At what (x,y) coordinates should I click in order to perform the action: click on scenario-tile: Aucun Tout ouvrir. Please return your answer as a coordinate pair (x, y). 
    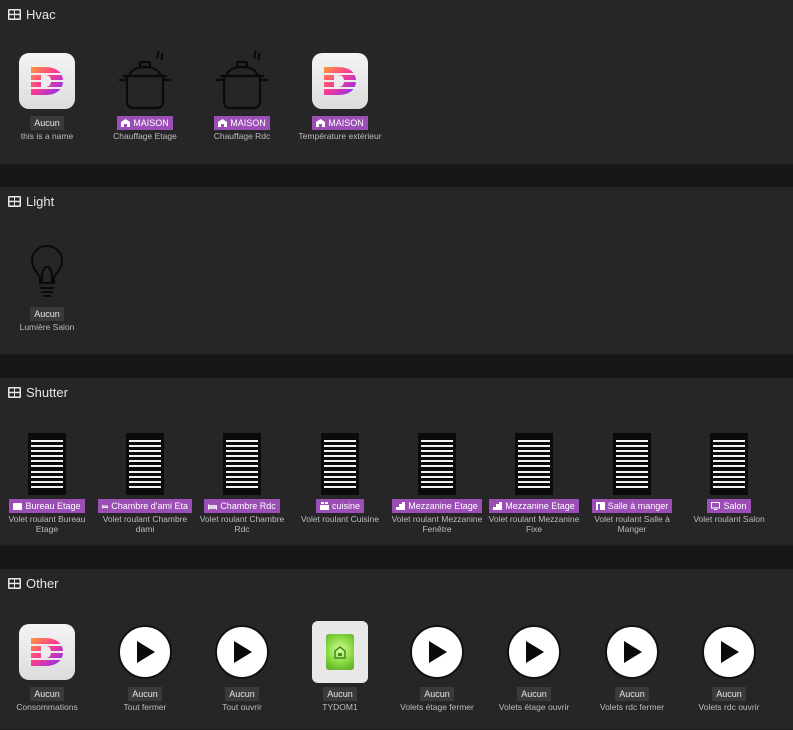
    Looking at the image, I should click on (242, 664).